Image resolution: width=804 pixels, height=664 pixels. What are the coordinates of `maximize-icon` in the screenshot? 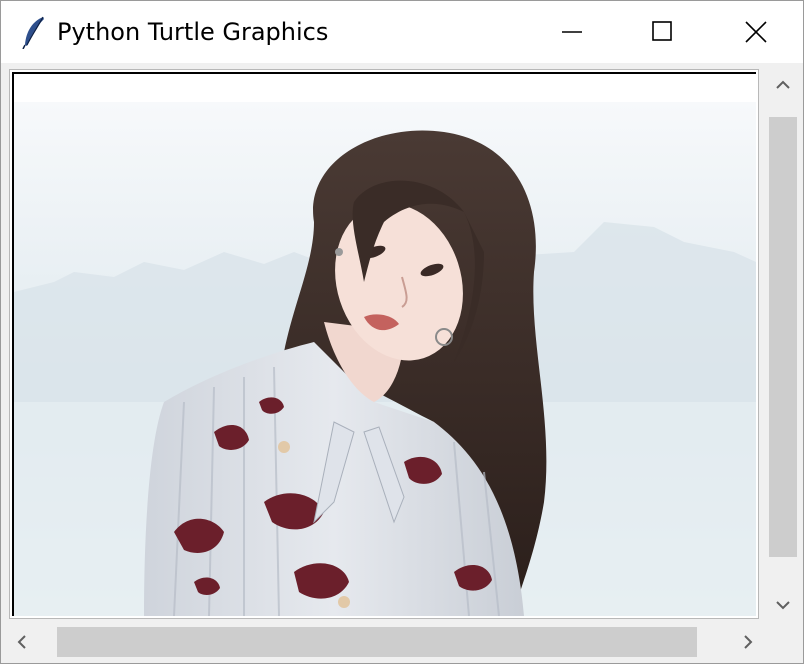 It's located at (662, 31).